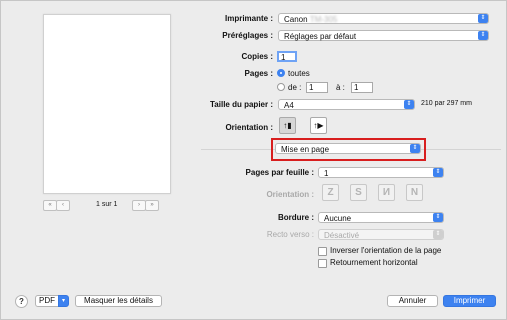 The width and height of the screenshot is (507, 320). Describe the element at coordinates (317, 87) in the screenshot. I see `pages-from-field: 1` at that location.